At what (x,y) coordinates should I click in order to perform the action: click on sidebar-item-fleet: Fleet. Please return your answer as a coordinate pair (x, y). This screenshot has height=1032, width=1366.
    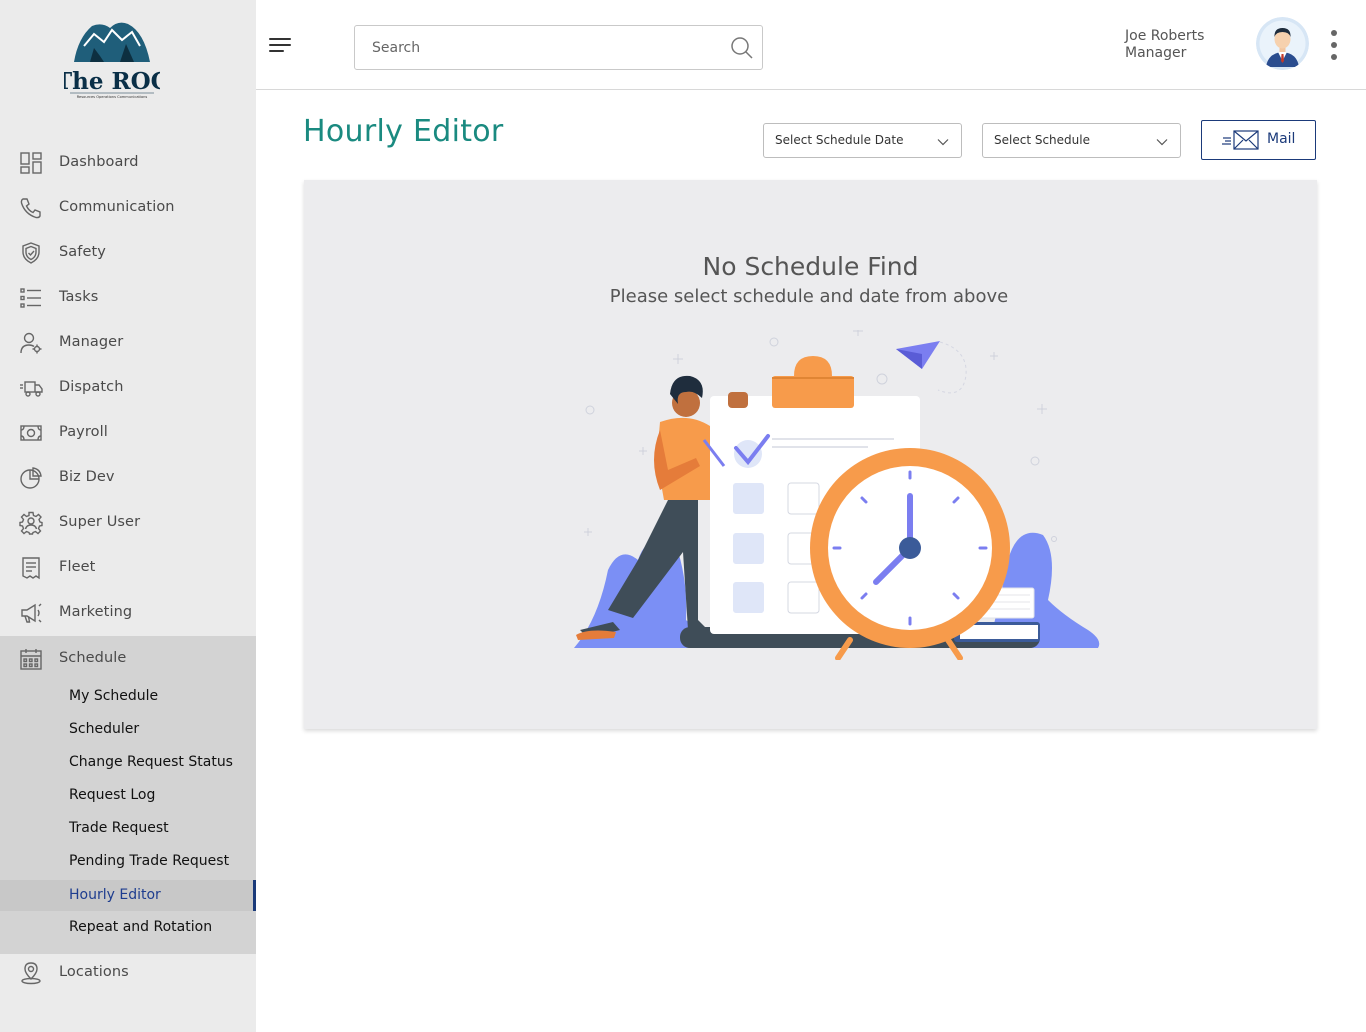
    Looking at the image, I should click on (128, 567).